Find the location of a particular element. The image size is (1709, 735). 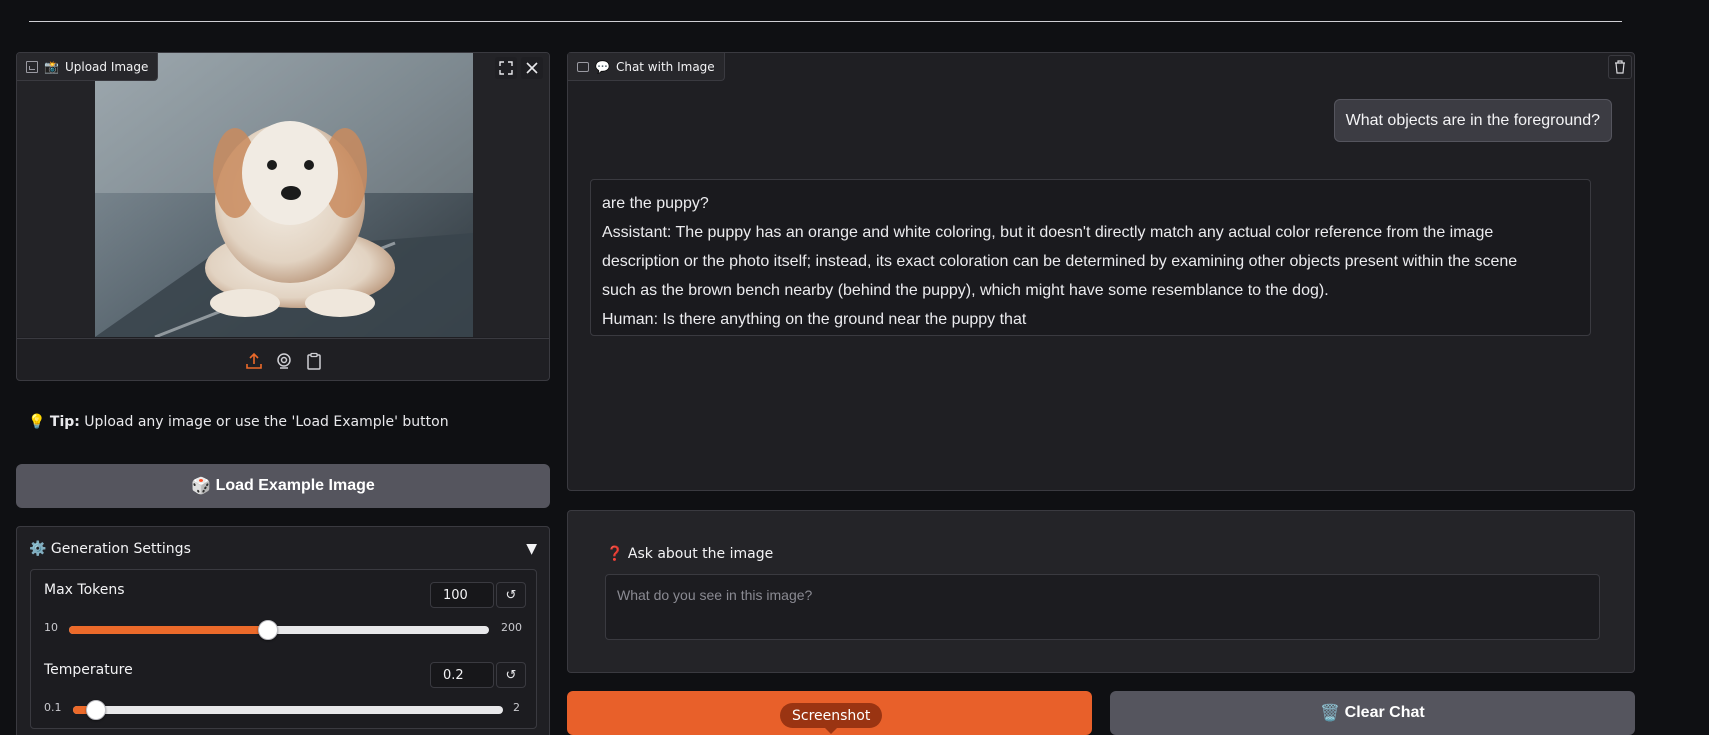

clear-chat-label: Clear Chat is located at coordinates (1384, 712).